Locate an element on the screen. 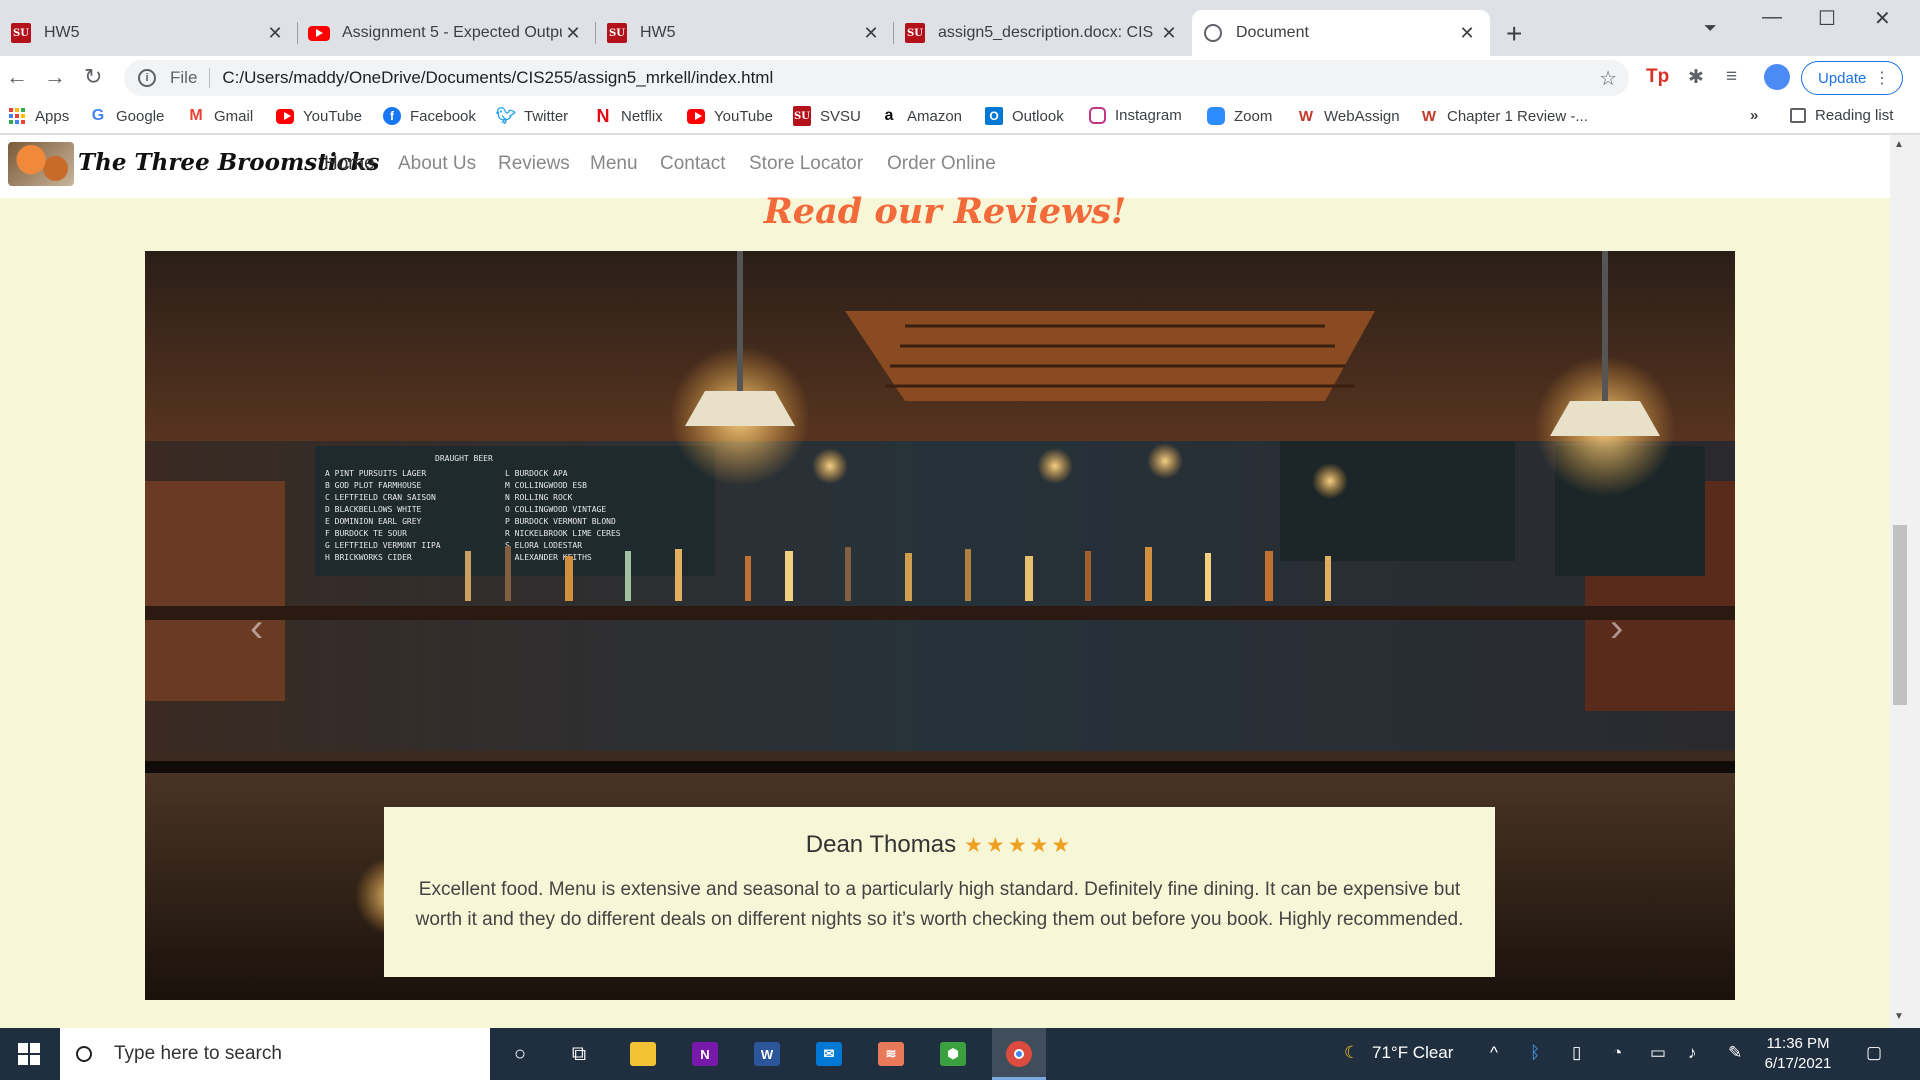 This screenshot has width=1920, height=1080. bookmark-label: Netflix is located at coordinates (642, 116).